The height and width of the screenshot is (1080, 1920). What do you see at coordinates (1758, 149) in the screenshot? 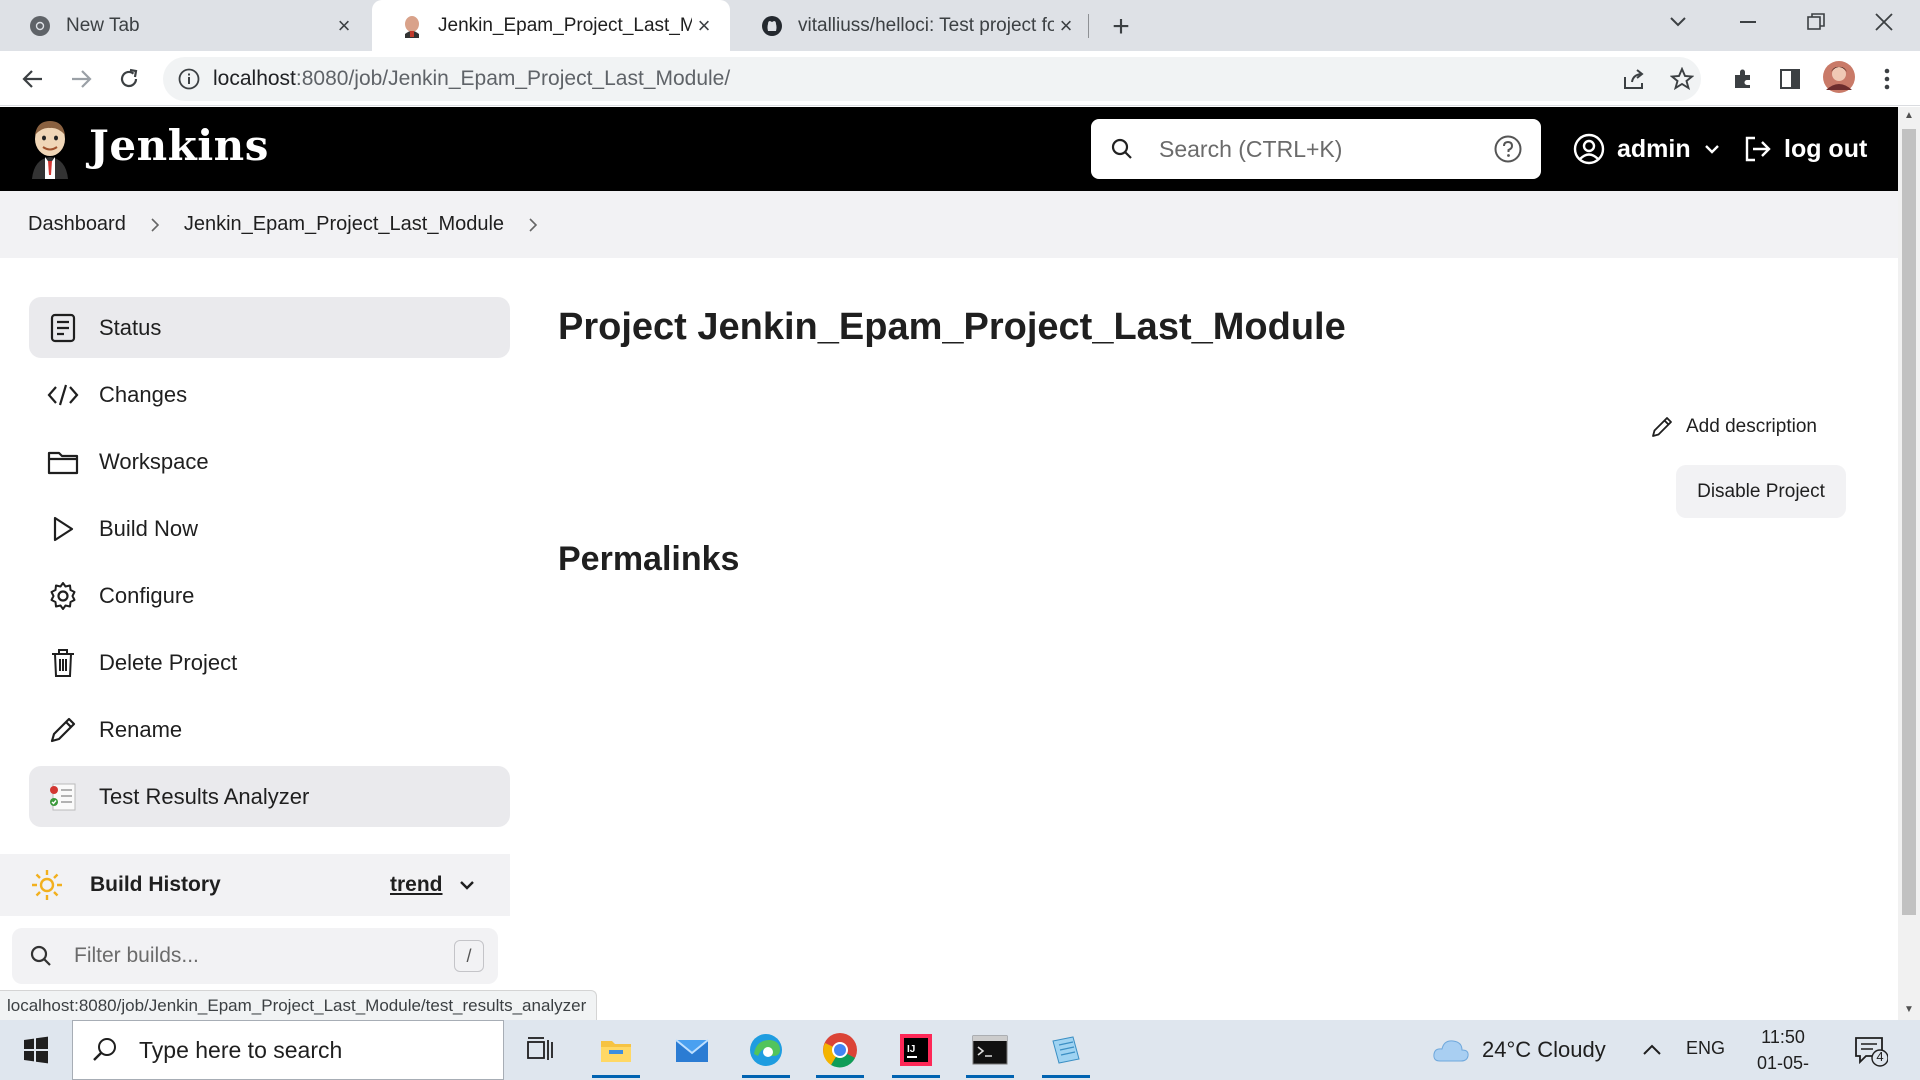
I see `logout-icon` at bounding box center [1758, 149].